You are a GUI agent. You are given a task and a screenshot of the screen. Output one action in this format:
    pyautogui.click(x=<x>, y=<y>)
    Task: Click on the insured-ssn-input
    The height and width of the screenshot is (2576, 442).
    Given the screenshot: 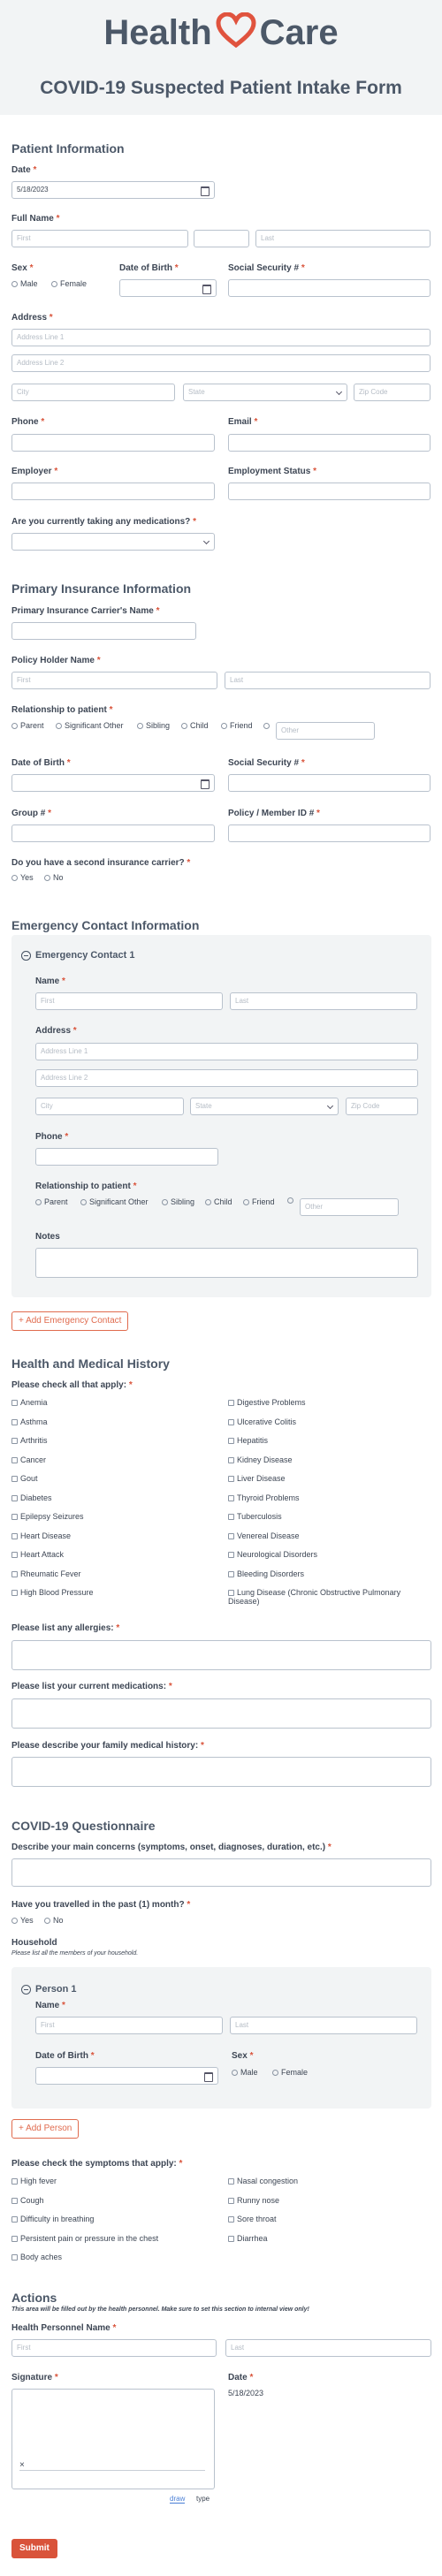 What is the action you would take?
    pyautogui.click(x=329, y=783)
    